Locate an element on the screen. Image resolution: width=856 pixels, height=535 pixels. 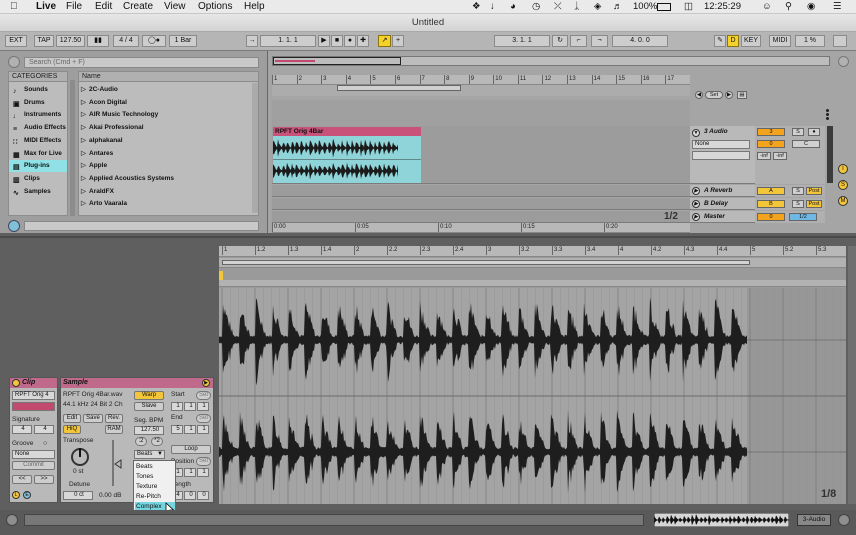
browser-item: ▷ Apple is located at coordinates (166, 166).